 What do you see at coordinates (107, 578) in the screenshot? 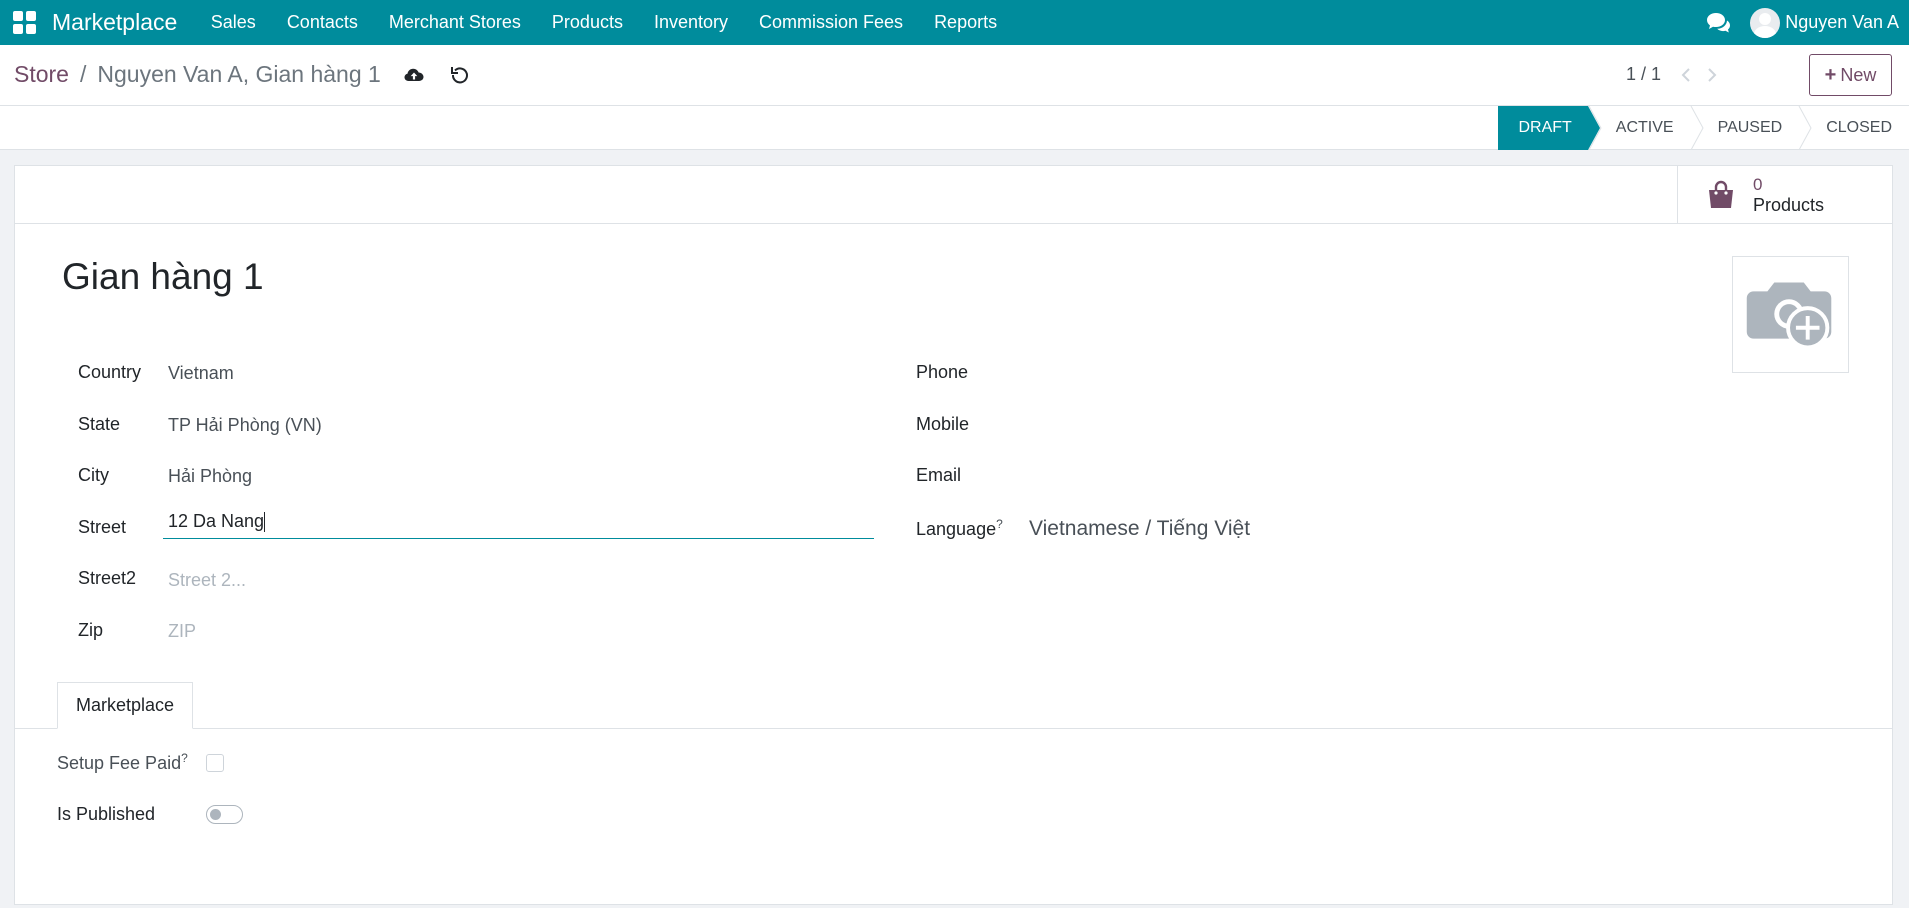
I see `street2-label: Street2` at bounding box center [107, 578].